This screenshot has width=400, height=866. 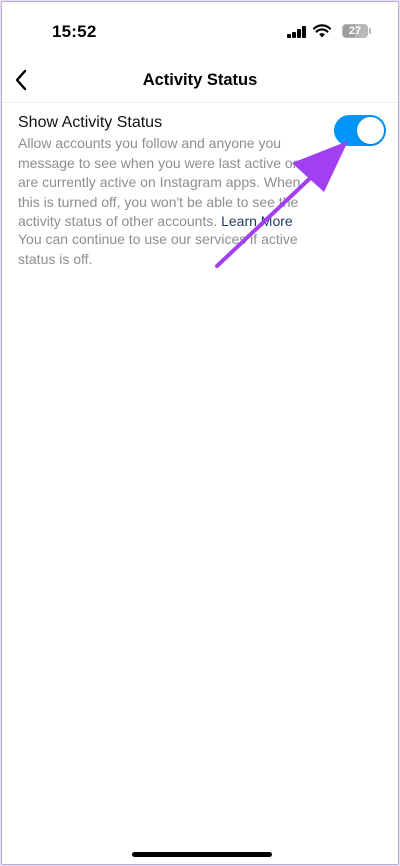 What do you see at coordinates (297, 32) in the screenshot?
I see `cellular-signal-icon` at bounding box center [297, 32].